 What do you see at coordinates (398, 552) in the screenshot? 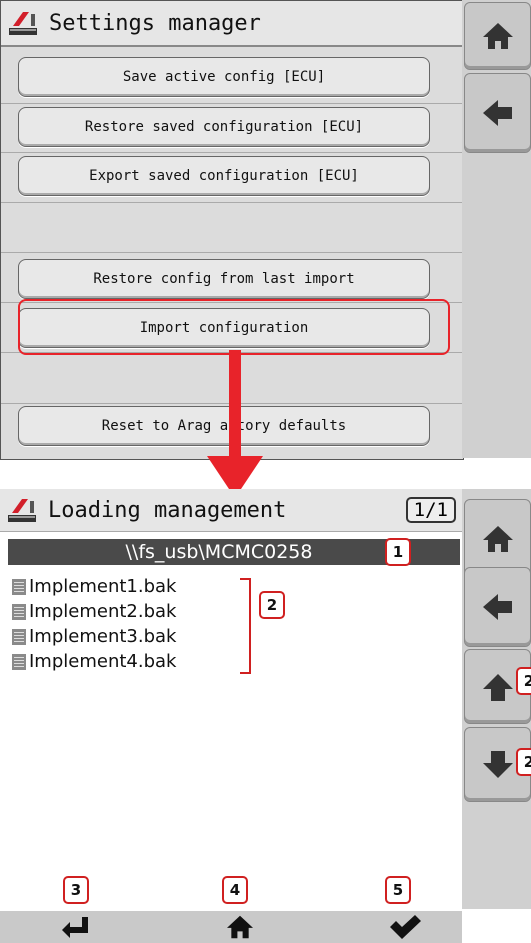
I see `path-badge: 1` at bounding box center [398, 552].